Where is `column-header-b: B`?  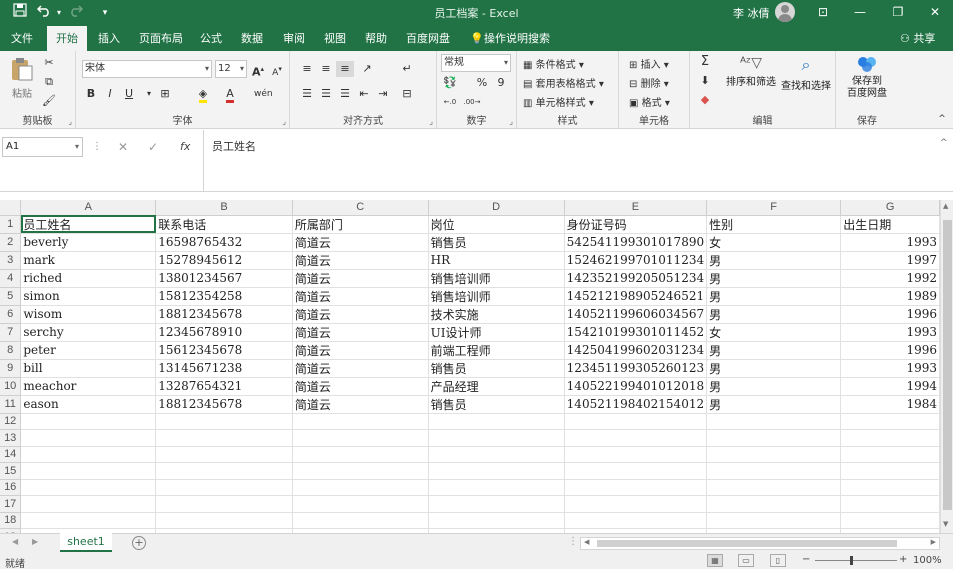 column-header-b: B is located at coordinates (224, 208).